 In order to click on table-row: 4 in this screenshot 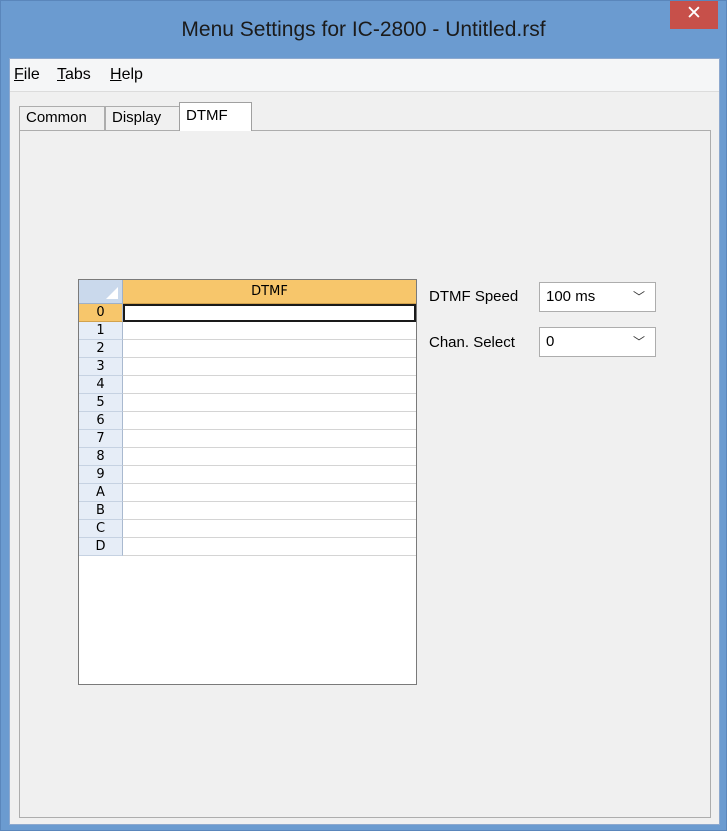, I will do `click(247, 385)`.